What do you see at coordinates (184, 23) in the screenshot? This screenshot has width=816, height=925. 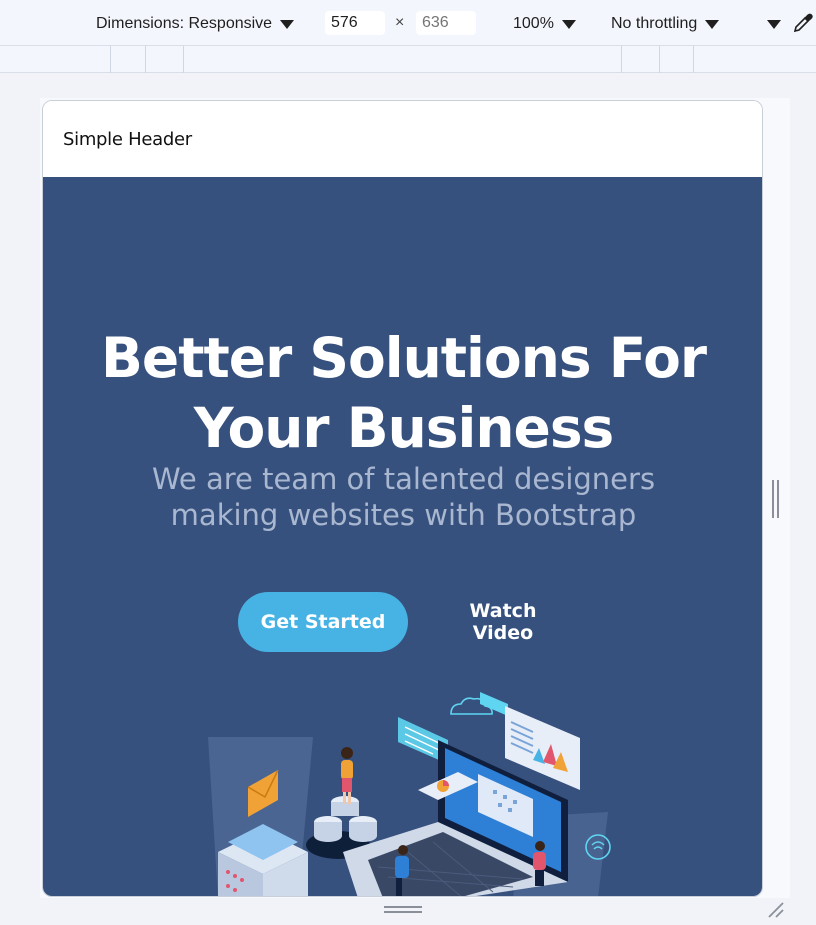 I see `dimensions-label: Dimensions: Responsive` at bounding box center [184, 23].